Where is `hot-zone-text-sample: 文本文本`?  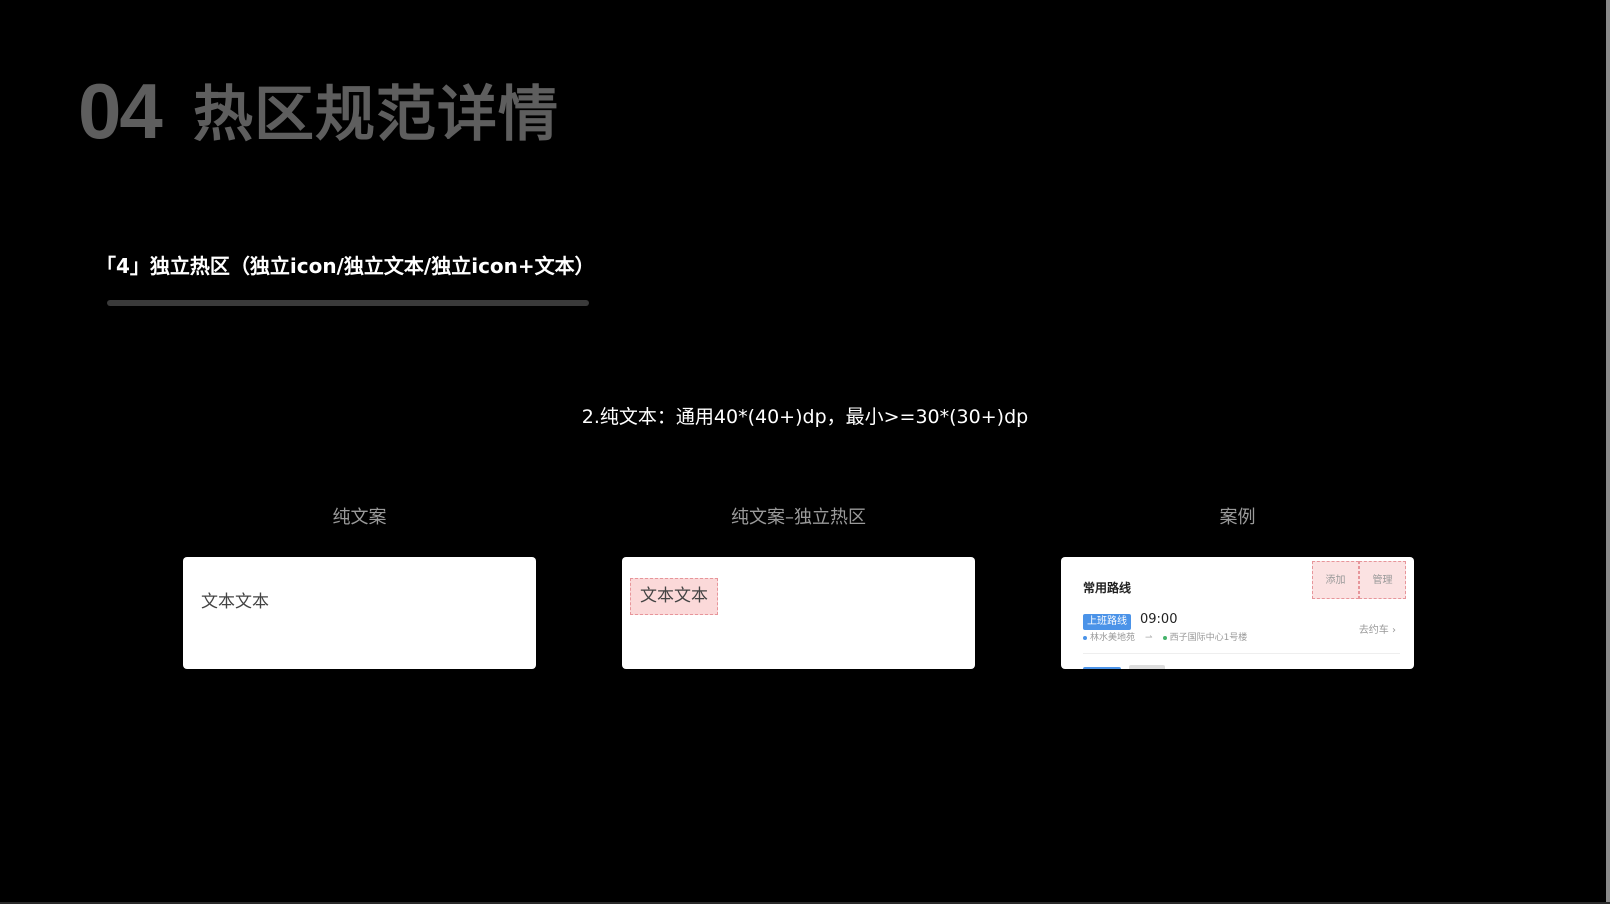 hot-zone-text-sample: 文本文本 is located at coordinates (674, 596).